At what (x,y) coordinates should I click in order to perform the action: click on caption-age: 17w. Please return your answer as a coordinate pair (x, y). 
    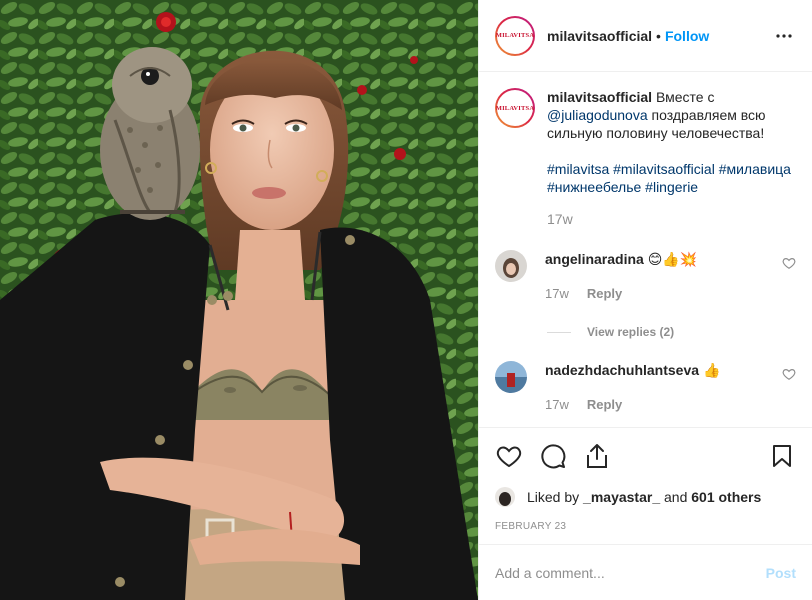
    Looking at the image, I should click on (671, 219).